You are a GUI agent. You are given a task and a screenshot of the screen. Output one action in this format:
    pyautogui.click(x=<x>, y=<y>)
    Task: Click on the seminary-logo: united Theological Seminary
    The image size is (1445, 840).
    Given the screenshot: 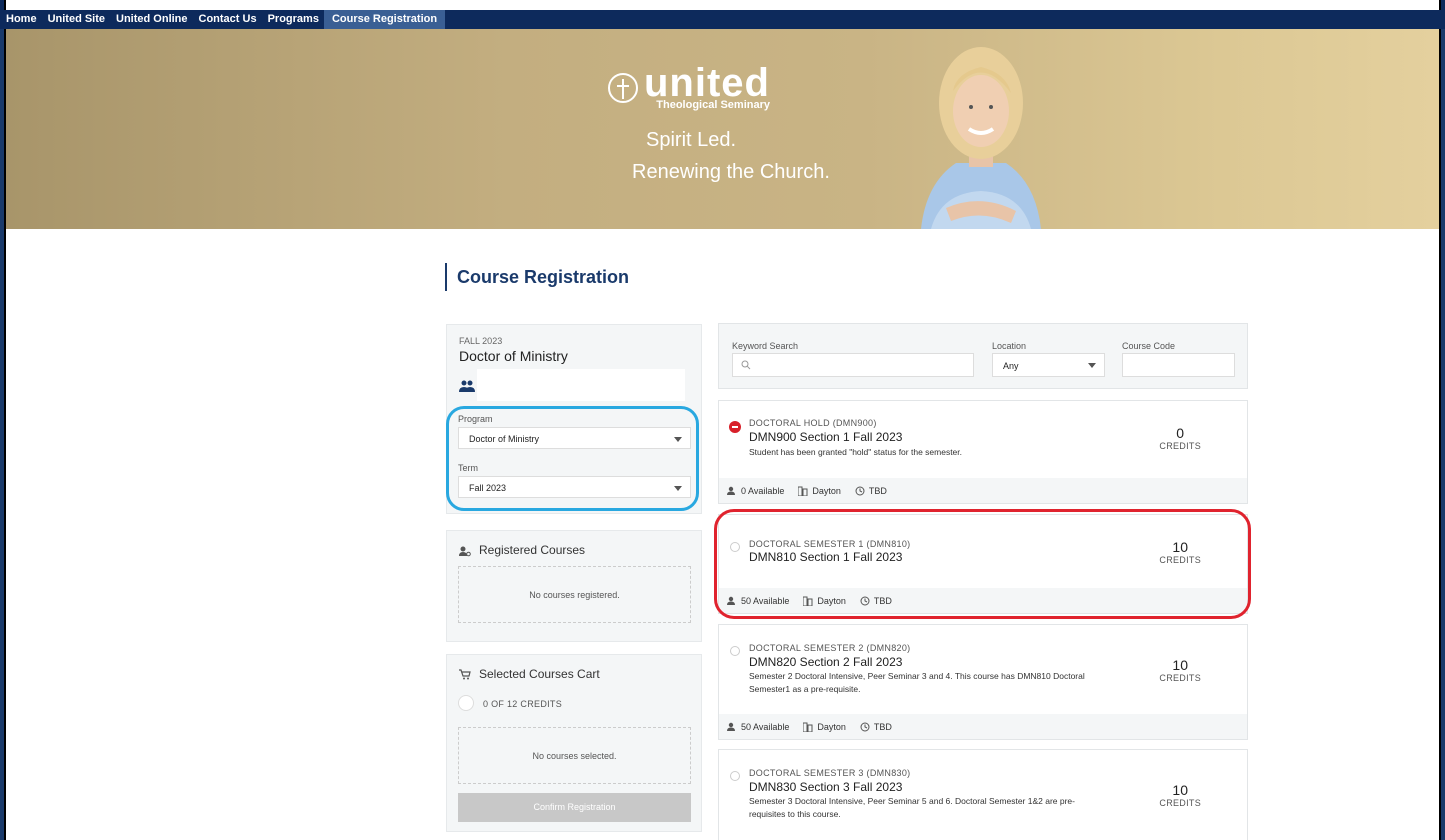 What is the action you would take?
    pyautogui.click(x=689, y=86)
    